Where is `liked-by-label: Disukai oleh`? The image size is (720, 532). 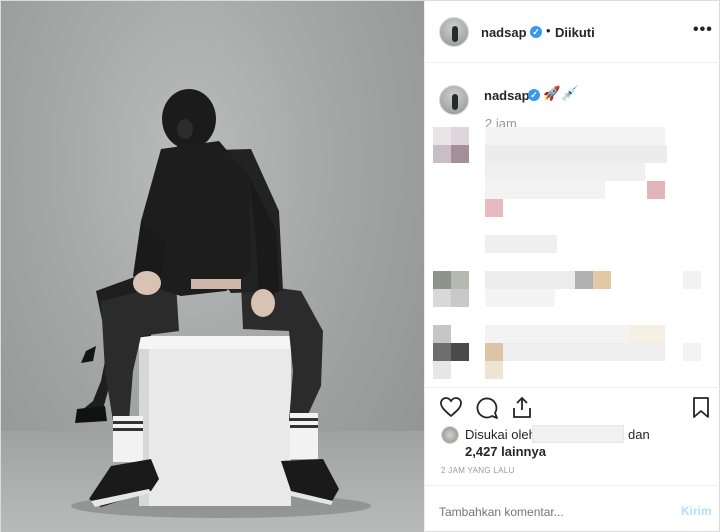
liked-by-label: Disukai oleh is located at coordinates (500, 434).